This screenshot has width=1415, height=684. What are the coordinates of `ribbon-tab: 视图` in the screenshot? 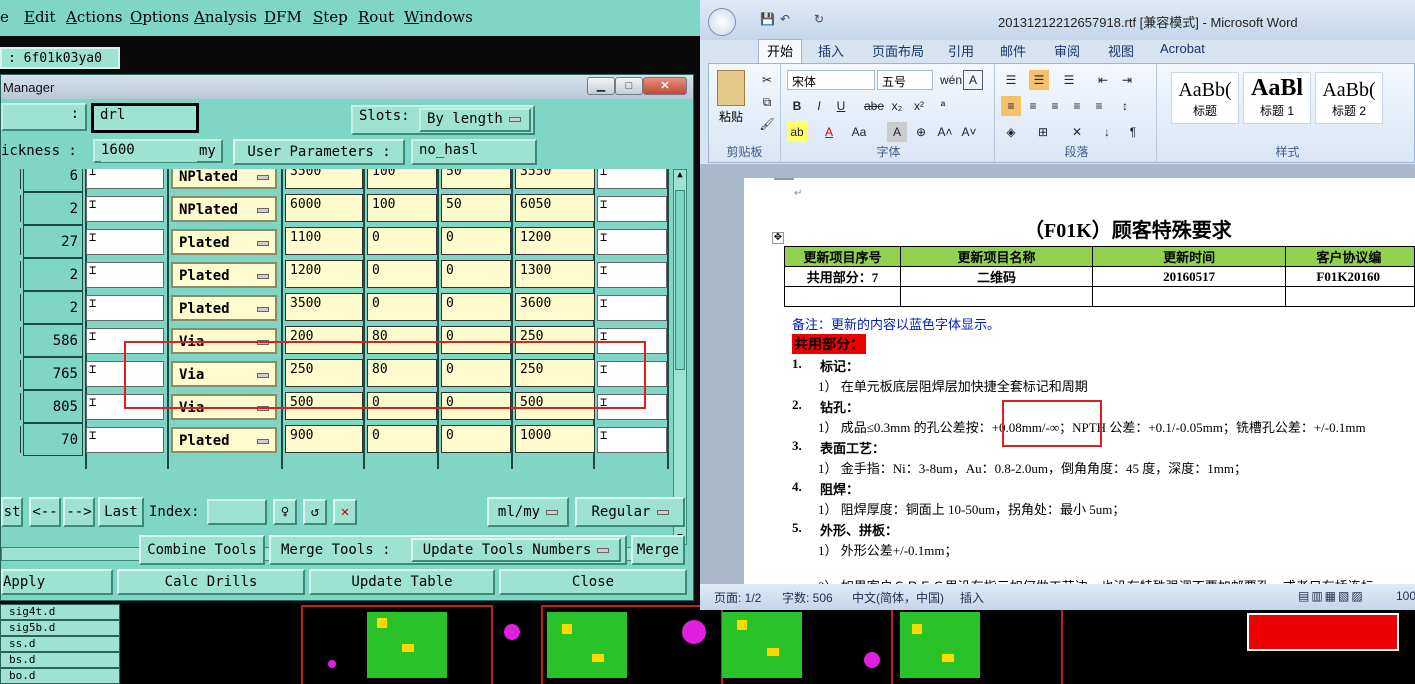 It's located at (1121, 50).